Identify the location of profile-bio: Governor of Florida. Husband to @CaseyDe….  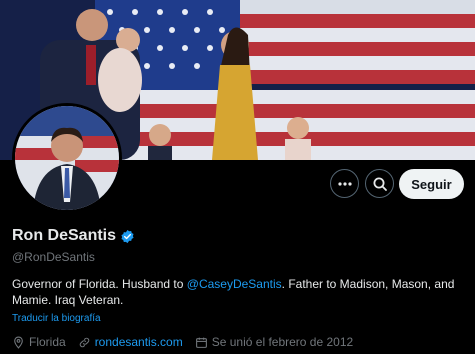
(239, 292).